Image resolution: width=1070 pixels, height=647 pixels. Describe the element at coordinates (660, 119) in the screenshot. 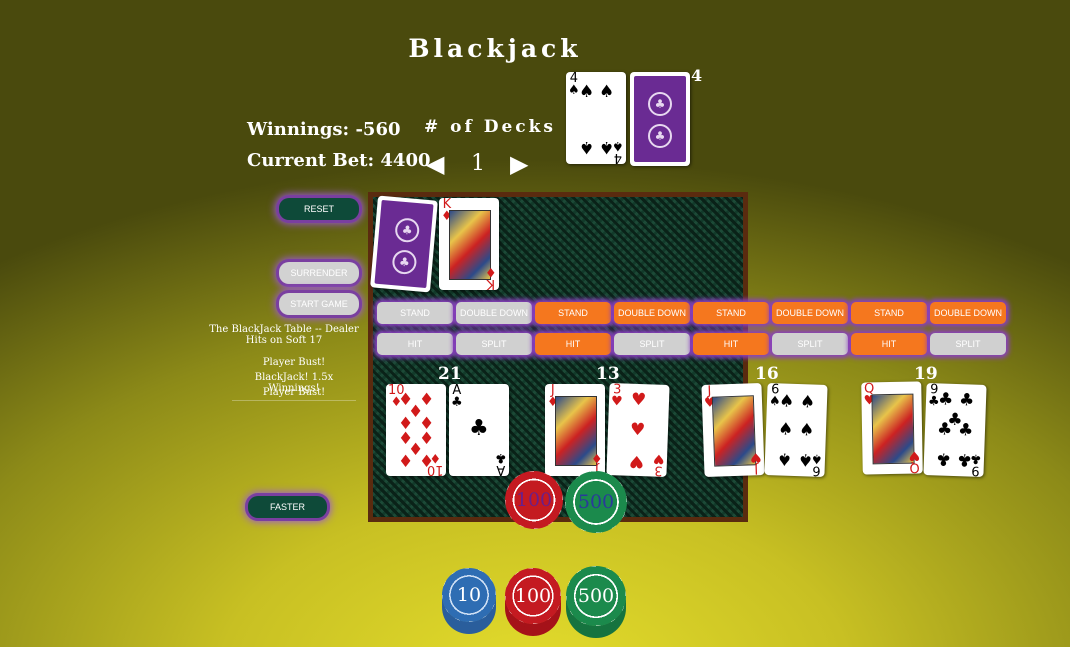

I see `shoe-card-back: ♣ ♣` at that location.